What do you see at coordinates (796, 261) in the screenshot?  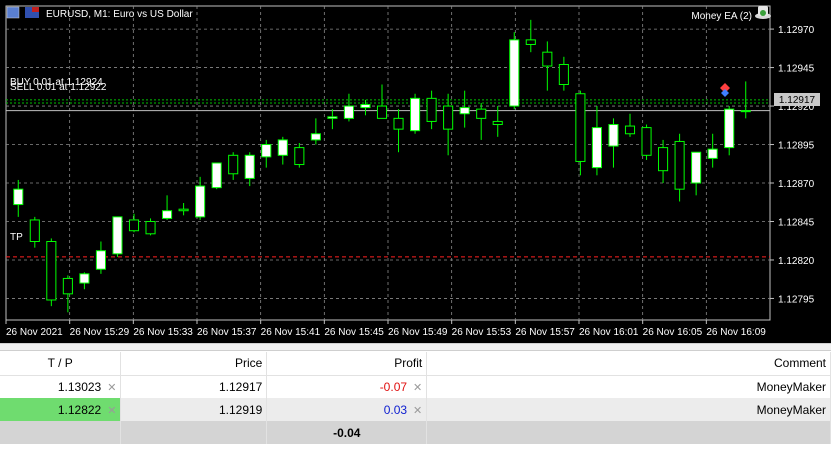 I see `price-tick-label: 1.12820` at bounding box center [796, 261].